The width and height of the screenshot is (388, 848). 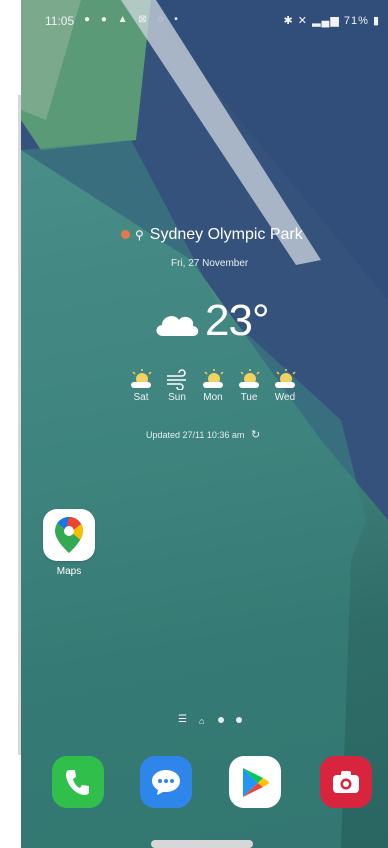 I want to click on phone-icon, so click(x=77, y=782).